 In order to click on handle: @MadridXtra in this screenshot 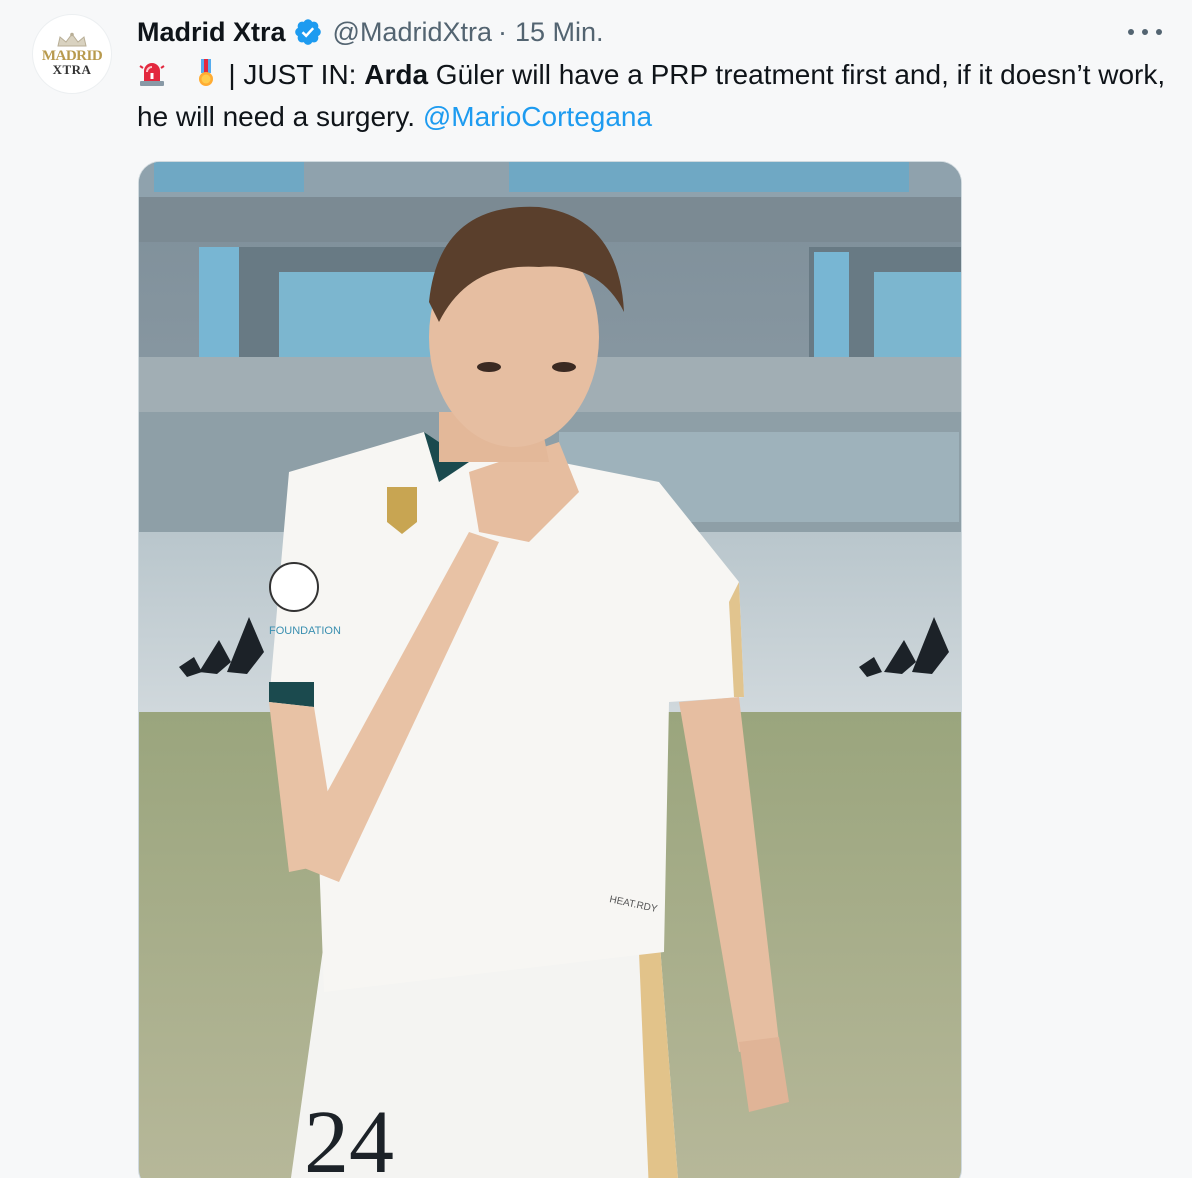, I will do `click(412, 32)`.